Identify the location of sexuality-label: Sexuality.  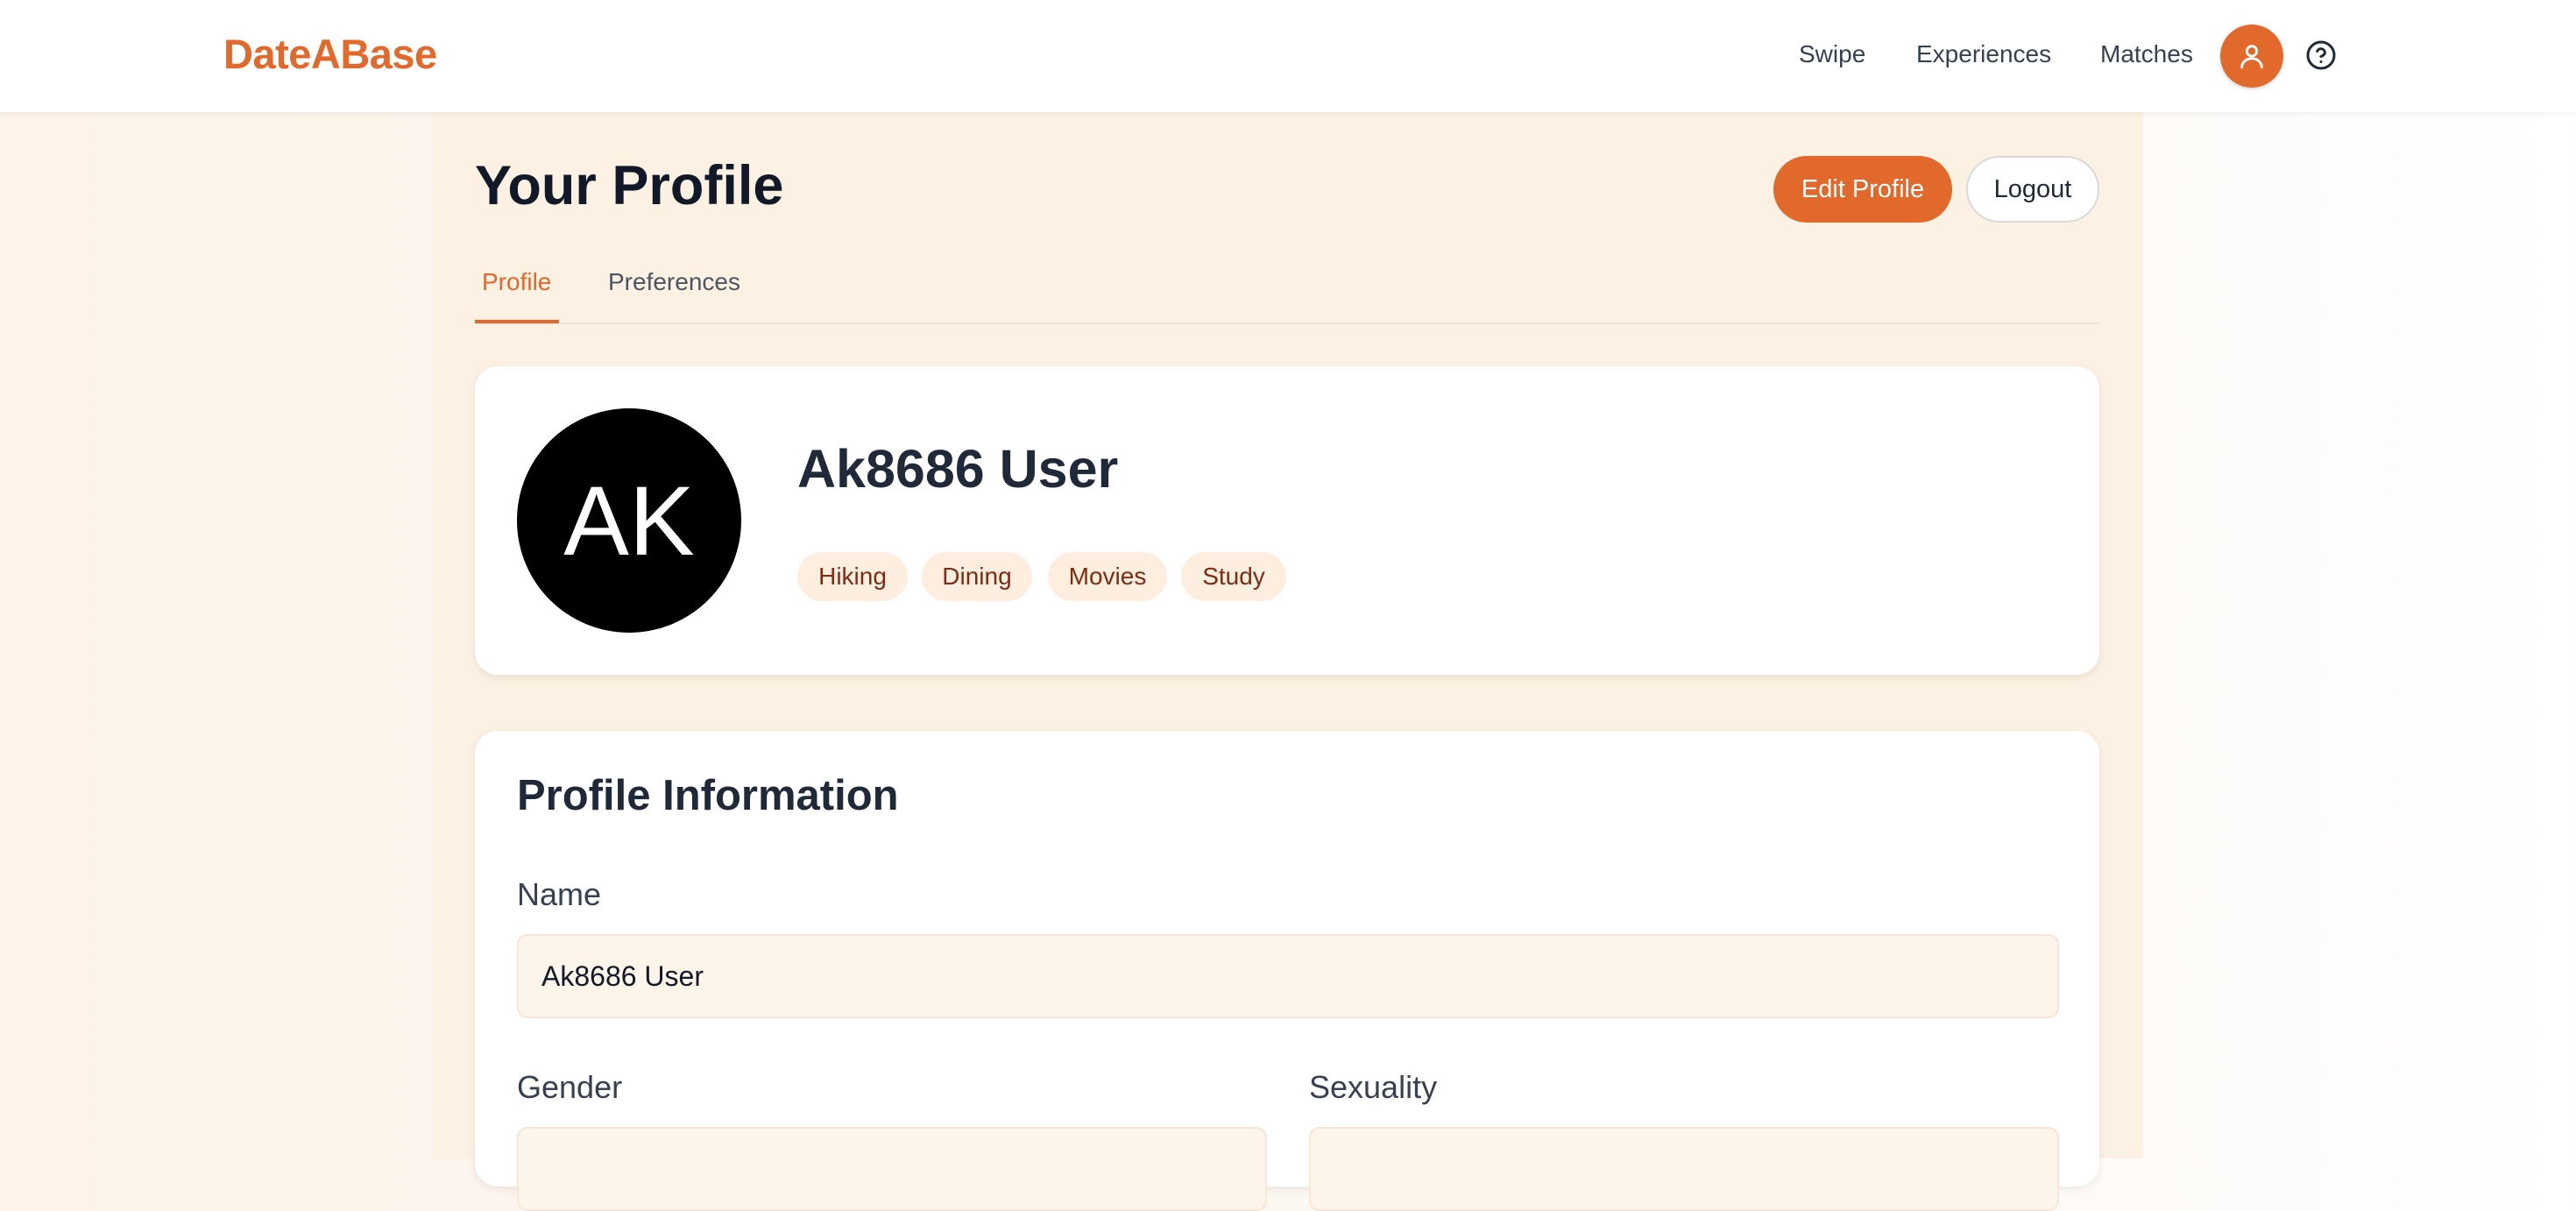
(1373, 1087).